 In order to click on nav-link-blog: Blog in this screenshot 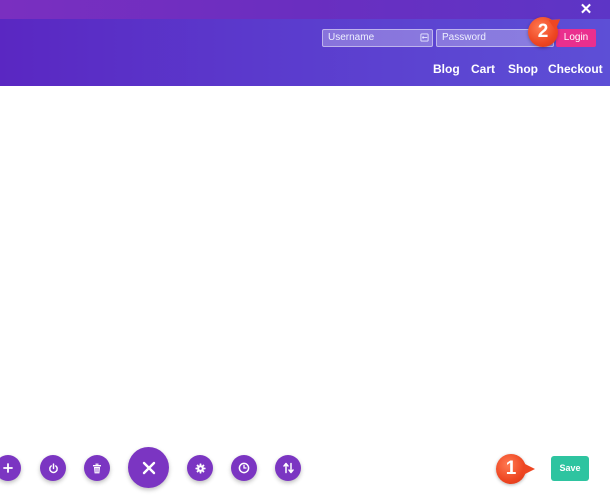, I will do `click(446, 69)`.